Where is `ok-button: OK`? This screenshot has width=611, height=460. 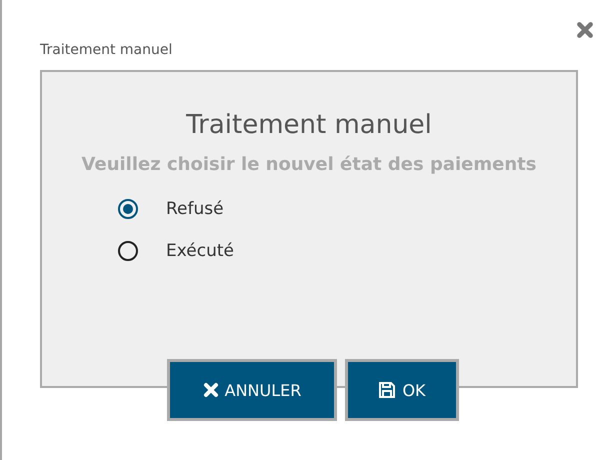 ok-button: OK is located at coordinates (402, 390).